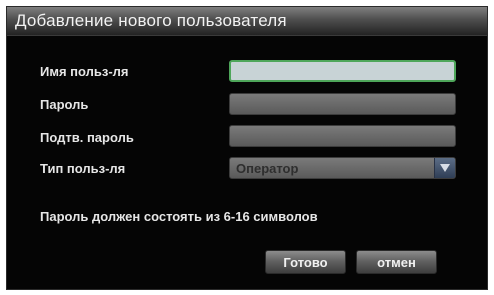  What do you see at coordinates (342, 136) in the screenshot?
I see `confirm-password-input` at bounding box center [342, 136].